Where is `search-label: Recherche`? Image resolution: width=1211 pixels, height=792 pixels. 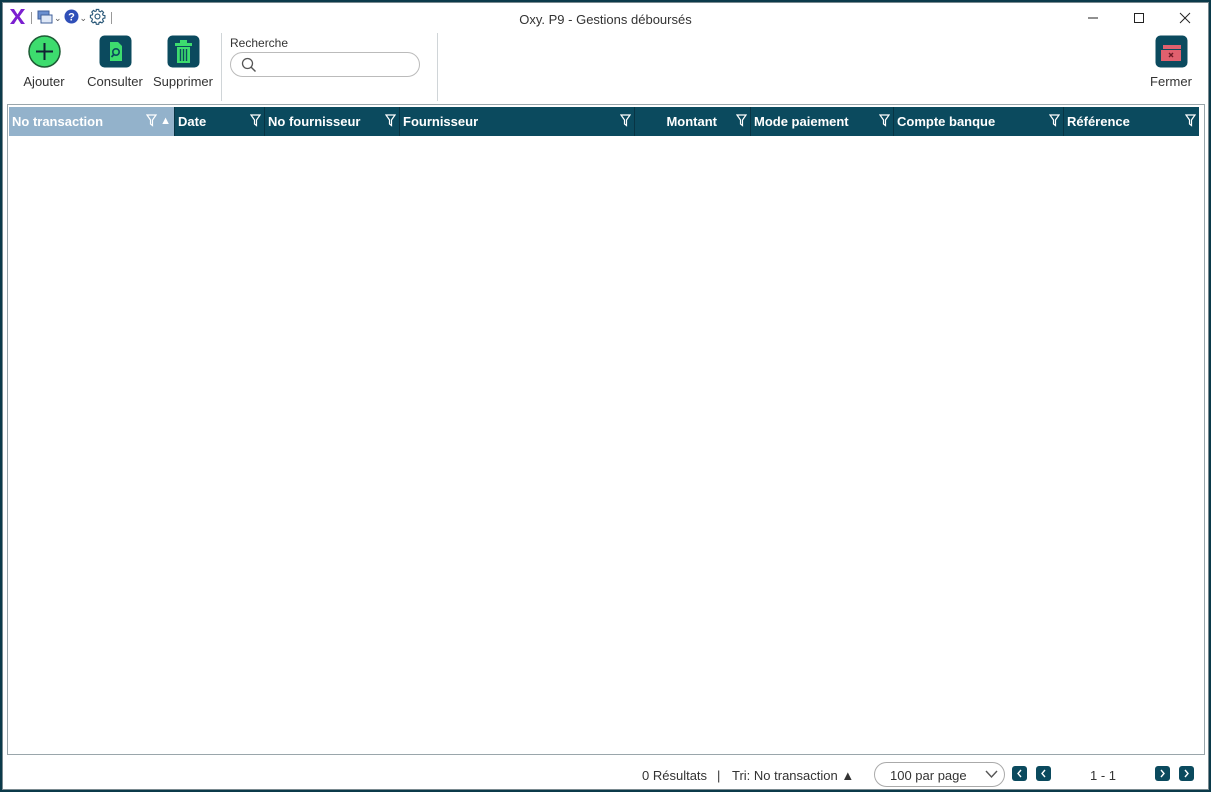
search-label: Recherche is located at coordinates (259, 43).